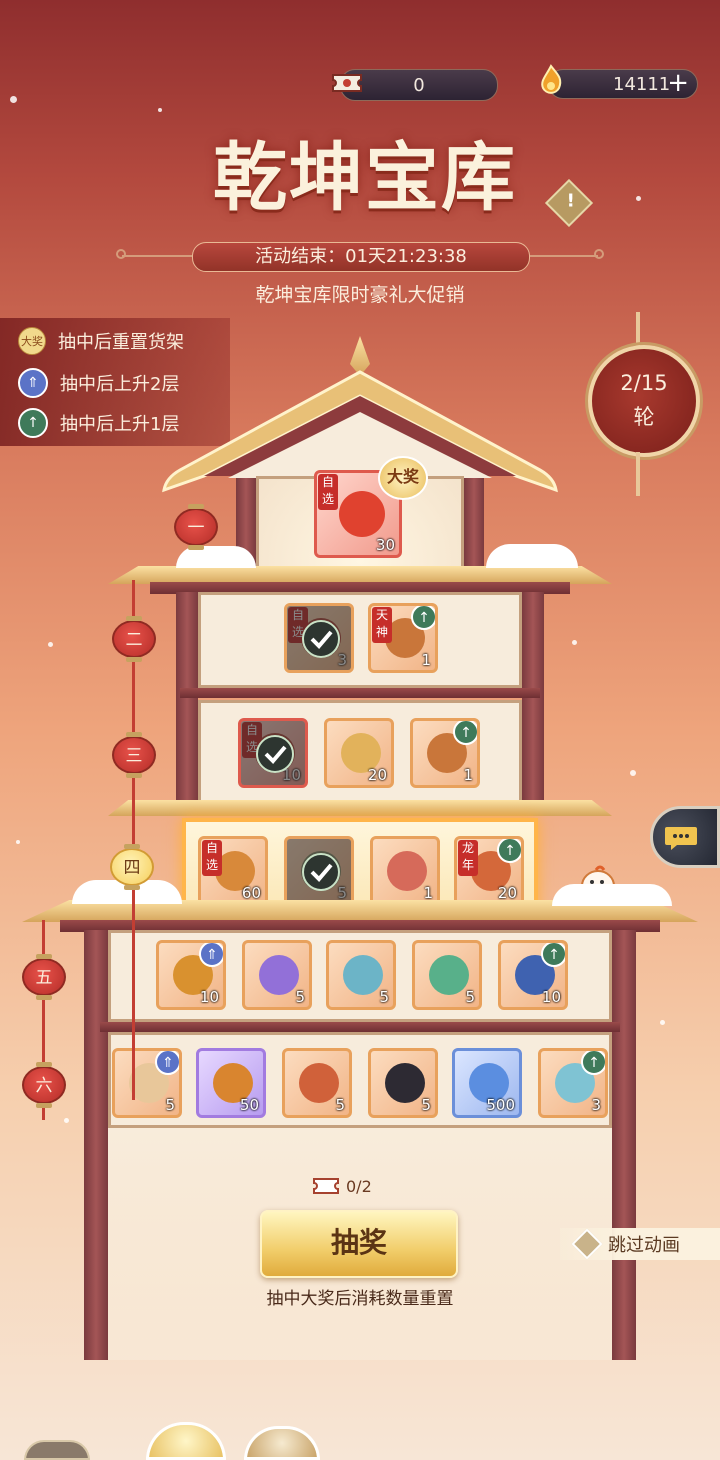 The height and width of the screenshot is (1460, 720). I want to click on coin-currency-bar: 14111 +, so click(623, 83).